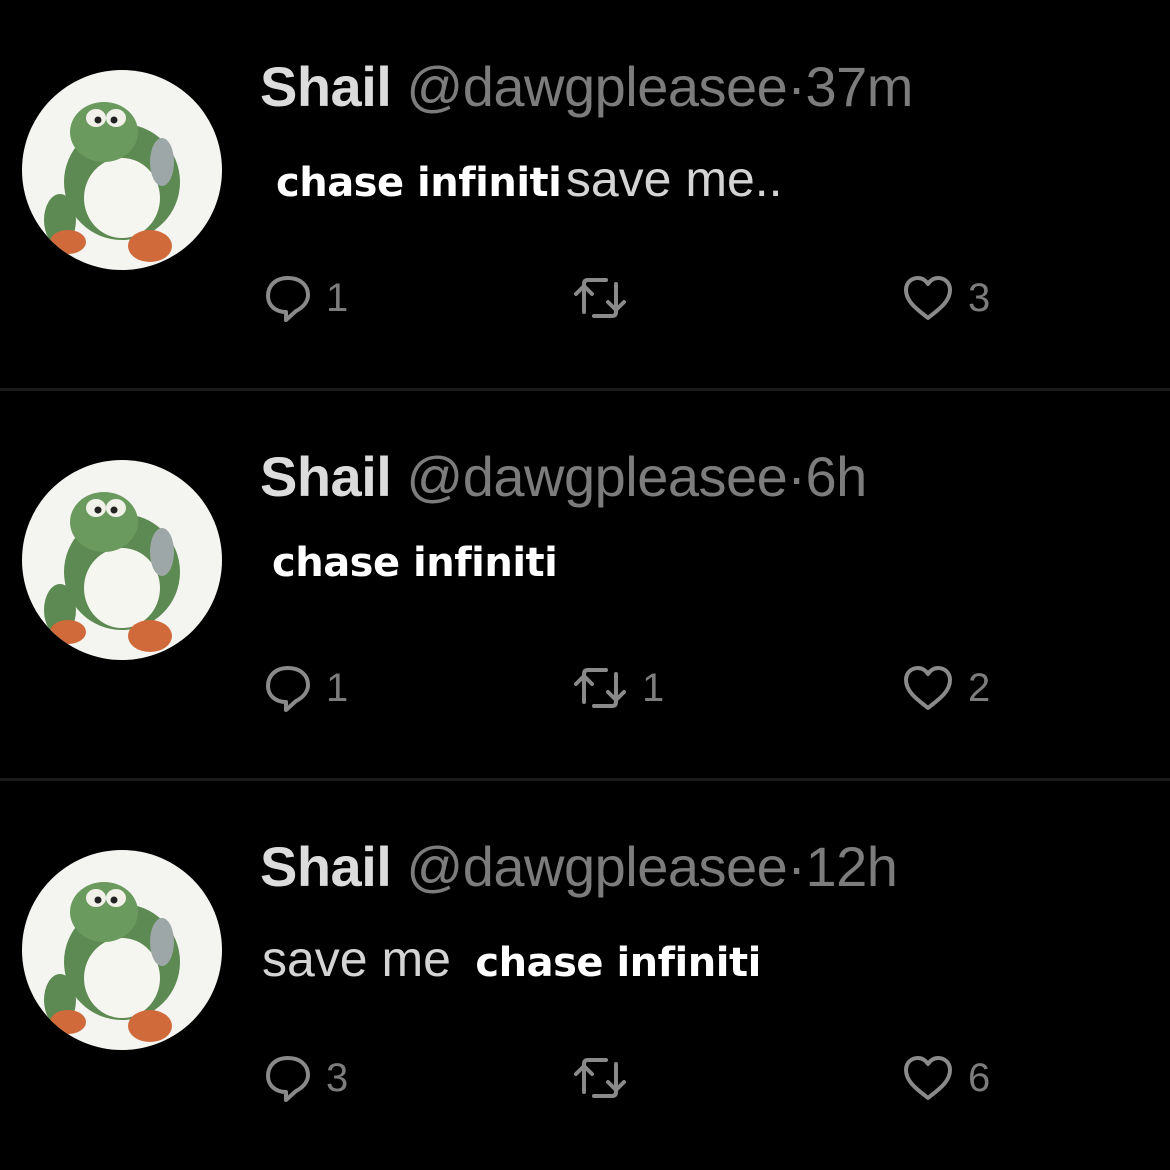 This screenshot has height=1170, width=1170. I want to click on tweet-text: chase infiniti, so click(415, 575).